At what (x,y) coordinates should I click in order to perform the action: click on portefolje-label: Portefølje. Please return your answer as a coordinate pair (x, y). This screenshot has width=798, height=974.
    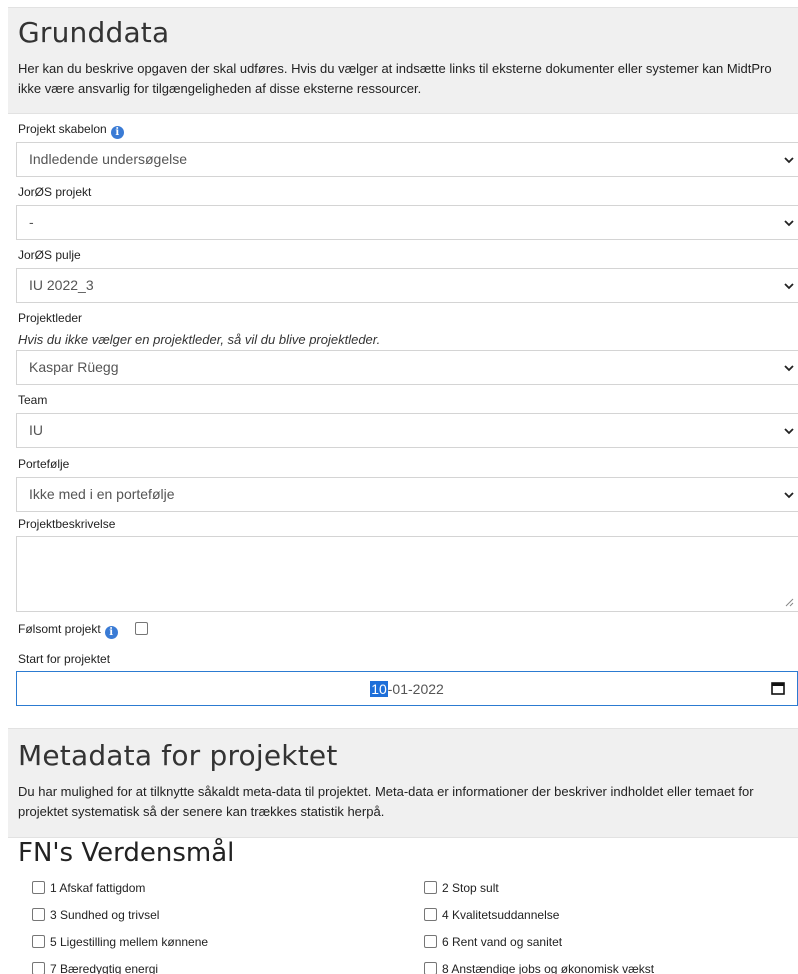
    Looking at the image, I should click on (44, 464).